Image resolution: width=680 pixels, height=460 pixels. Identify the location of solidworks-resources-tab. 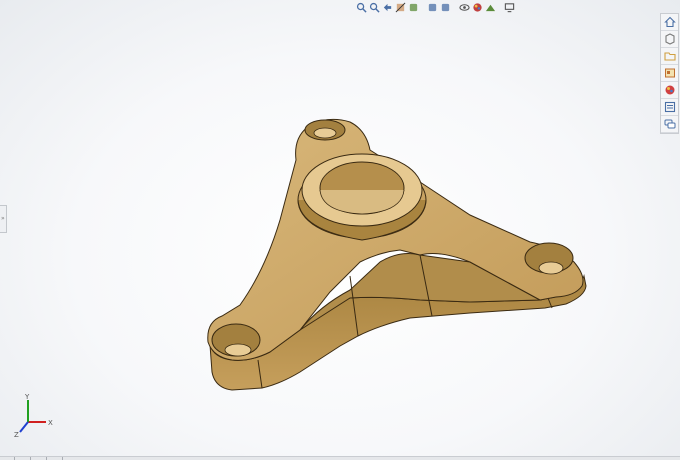
(669, 22).